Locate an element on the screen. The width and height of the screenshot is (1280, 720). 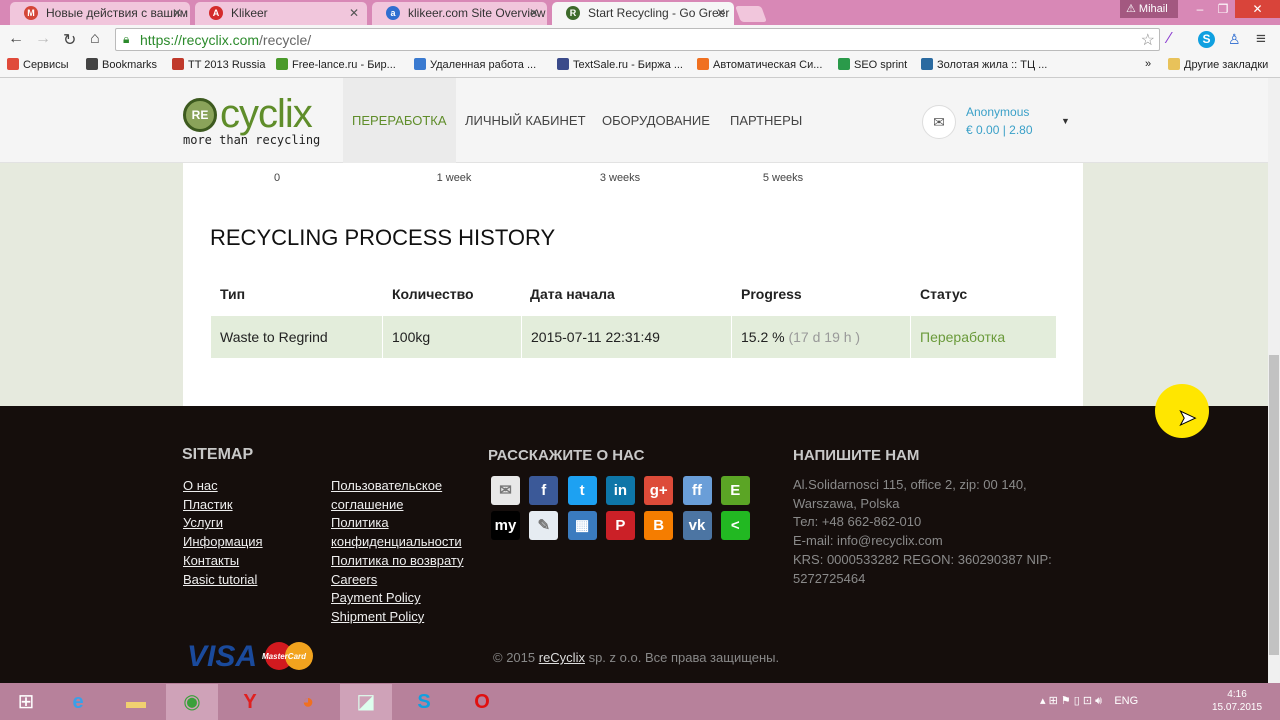
nav-recycling: ПЕРЕРАБОТКА is located at coordinates (399, 120).